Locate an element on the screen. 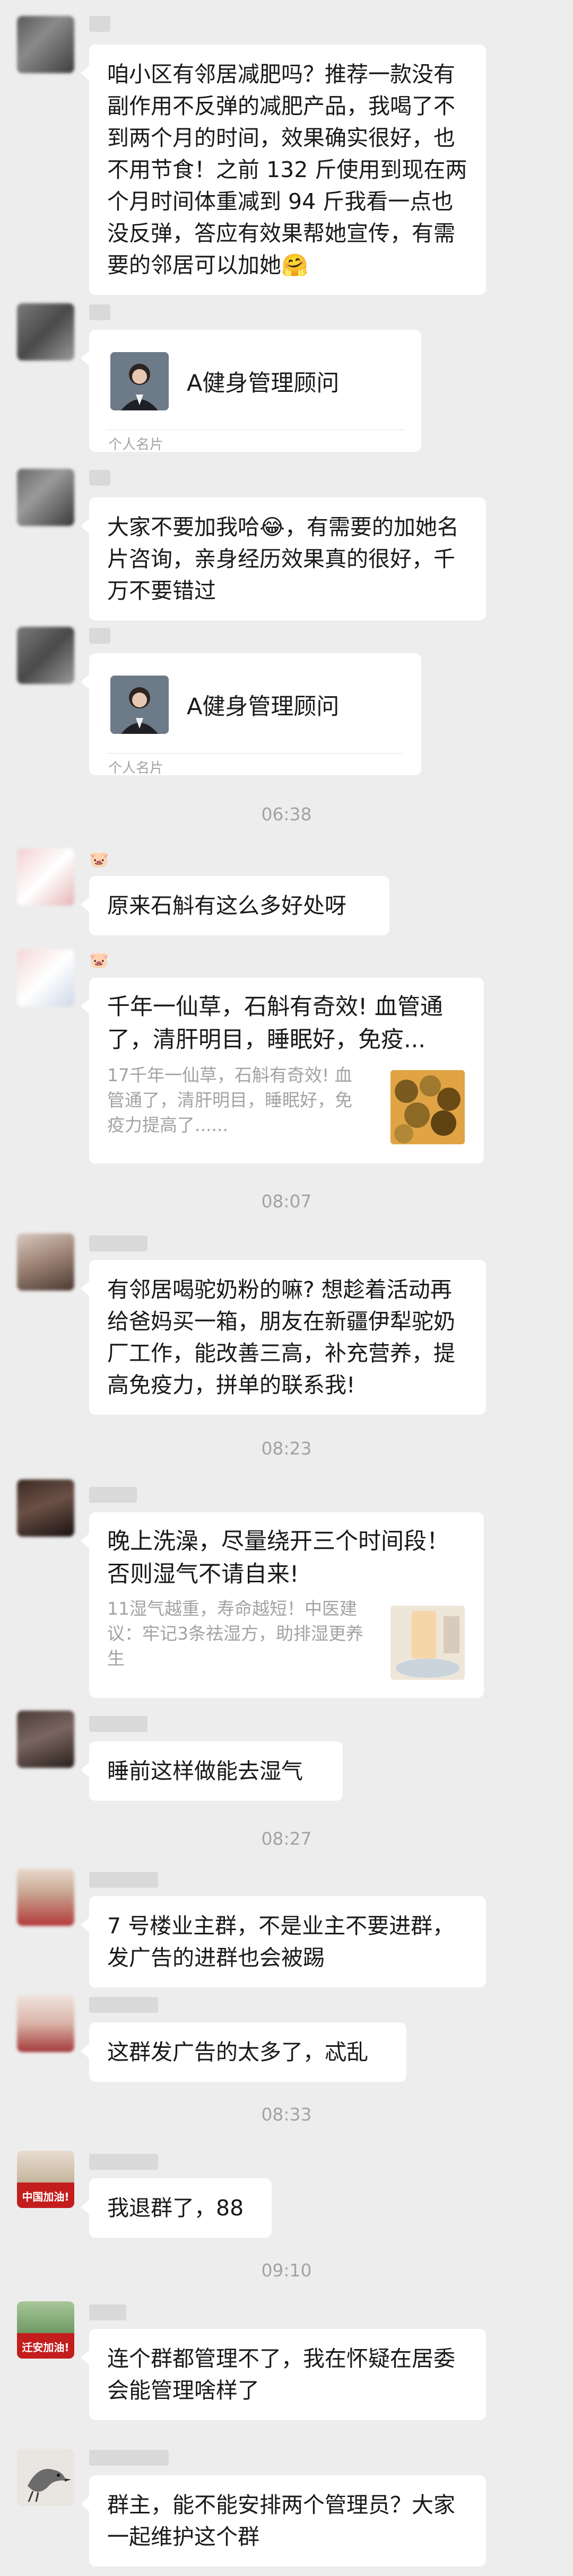  message-bubble: 我退群了，88 is located at coordinates (176, 2208).